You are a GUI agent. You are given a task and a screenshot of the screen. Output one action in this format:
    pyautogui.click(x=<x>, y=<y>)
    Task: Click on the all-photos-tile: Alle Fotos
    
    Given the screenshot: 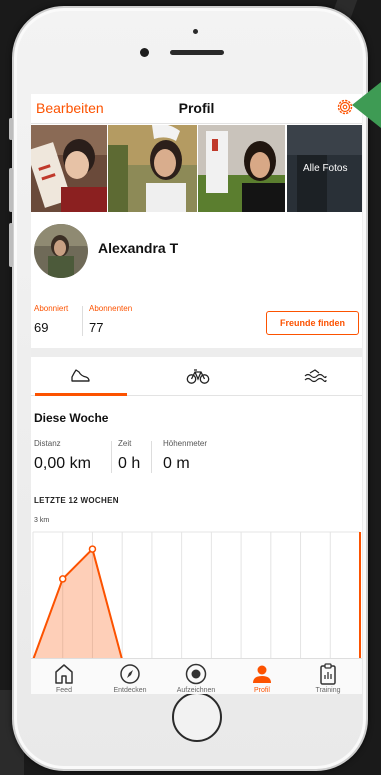 What is the action you would take?
    pyautogui.click(x=324, y=168)
    